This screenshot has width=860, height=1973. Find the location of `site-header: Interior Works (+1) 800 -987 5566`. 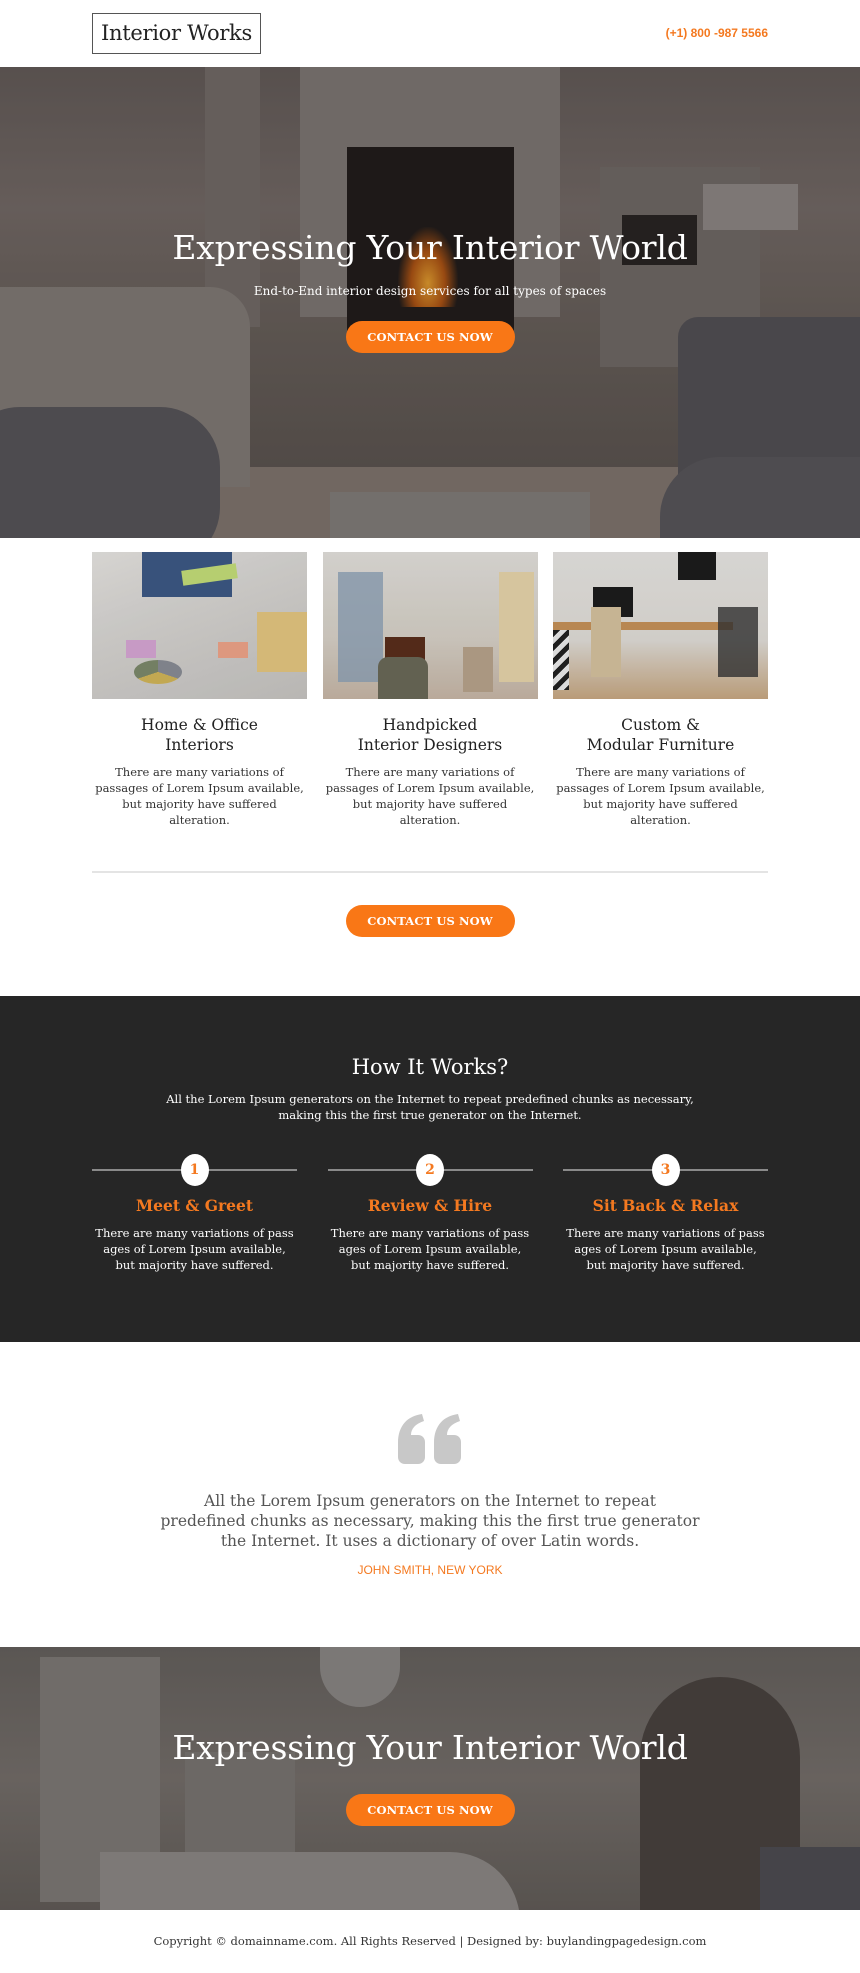

site-header: Interior Works (+1) 800 -987 5566 is located at coordinates (430, 33).